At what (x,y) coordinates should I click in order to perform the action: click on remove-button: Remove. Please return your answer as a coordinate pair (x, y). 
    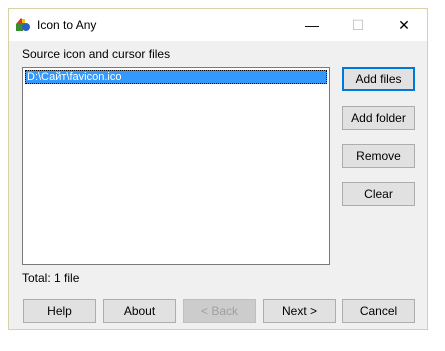
    Looking at the image, I should click on (378, 156).